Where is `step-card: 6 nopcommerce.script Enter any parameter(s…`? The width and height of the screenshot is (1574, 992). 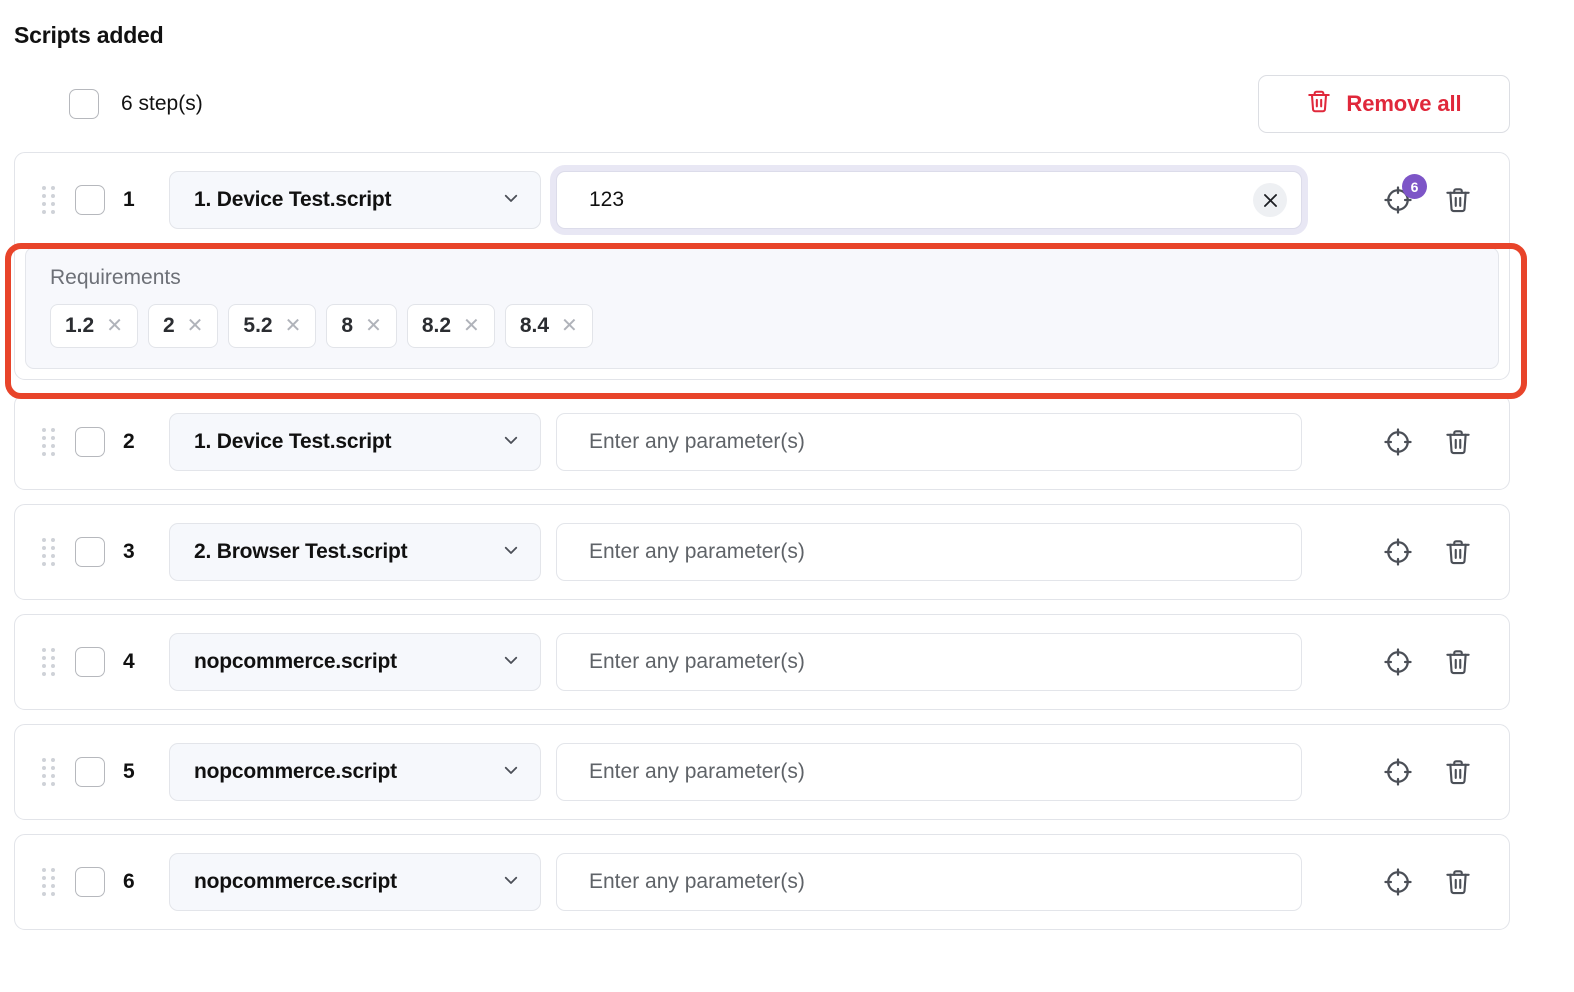
step-card: 6 nopcommerce.script Enter any parameter(s… is located at coordinates (762, 882).